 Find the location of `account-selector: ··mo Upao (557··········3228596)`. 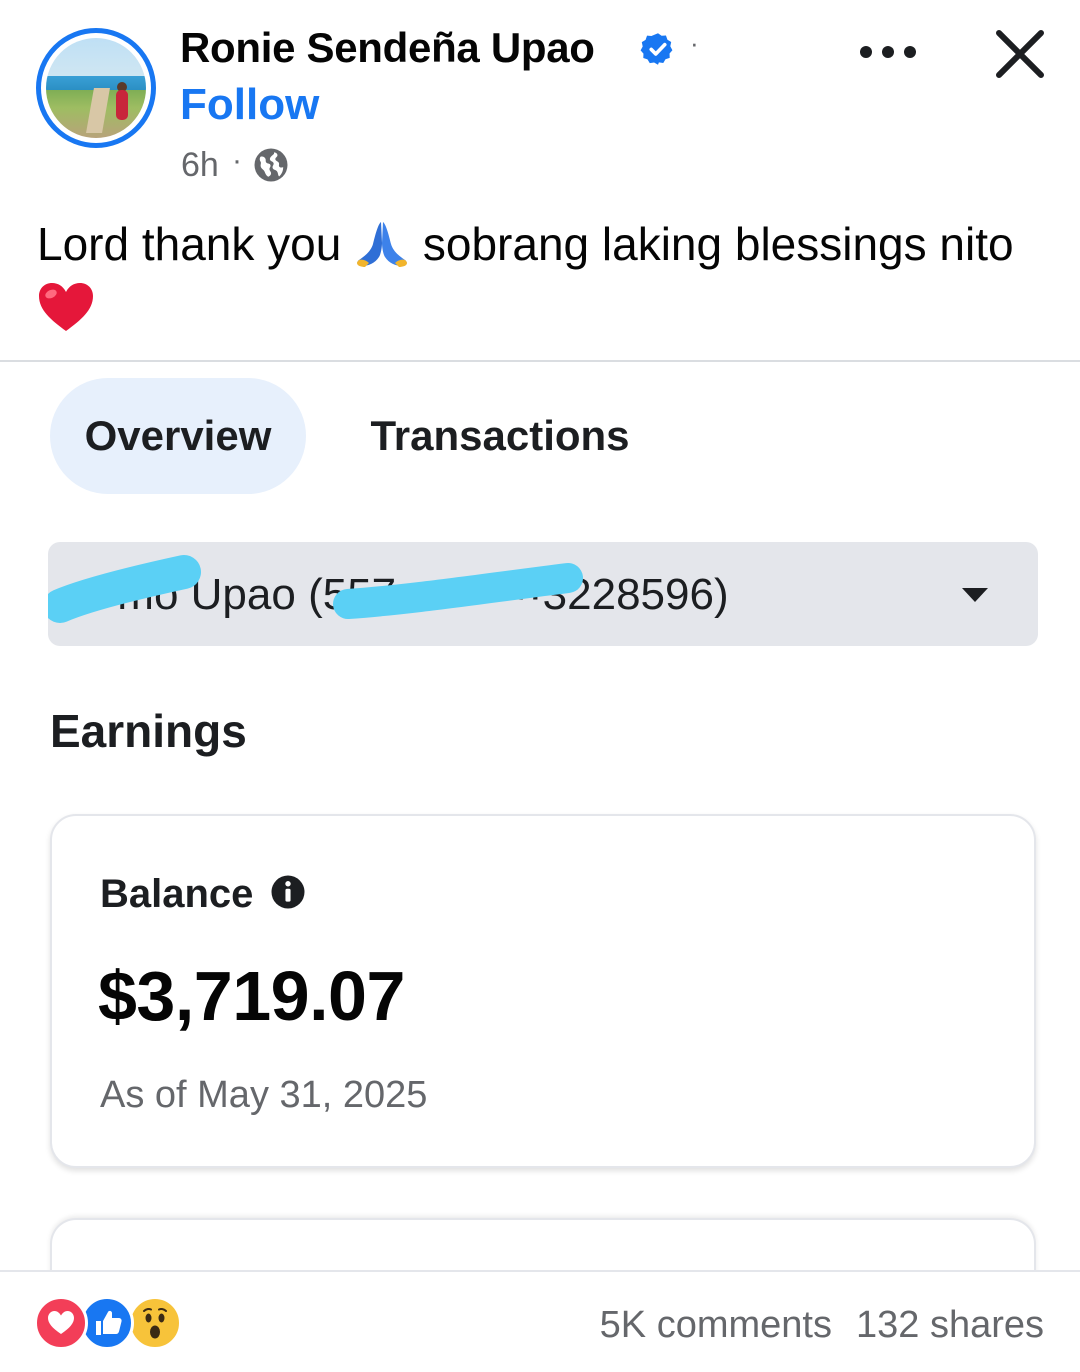

account-selector: ··mo Upao (557··········3228596) is located at coordinates (543, 594).